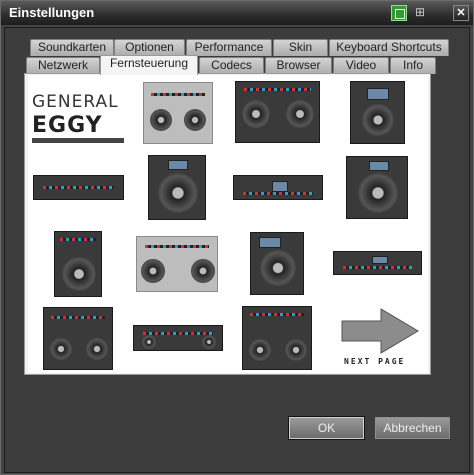 The height and width of the screenshot is (475, 474). What do you see at coordinates (237, 13) in the screenshot?
I see `title-bar: Einstellungen ⊞ ✕` at bounding box center [237, 13].